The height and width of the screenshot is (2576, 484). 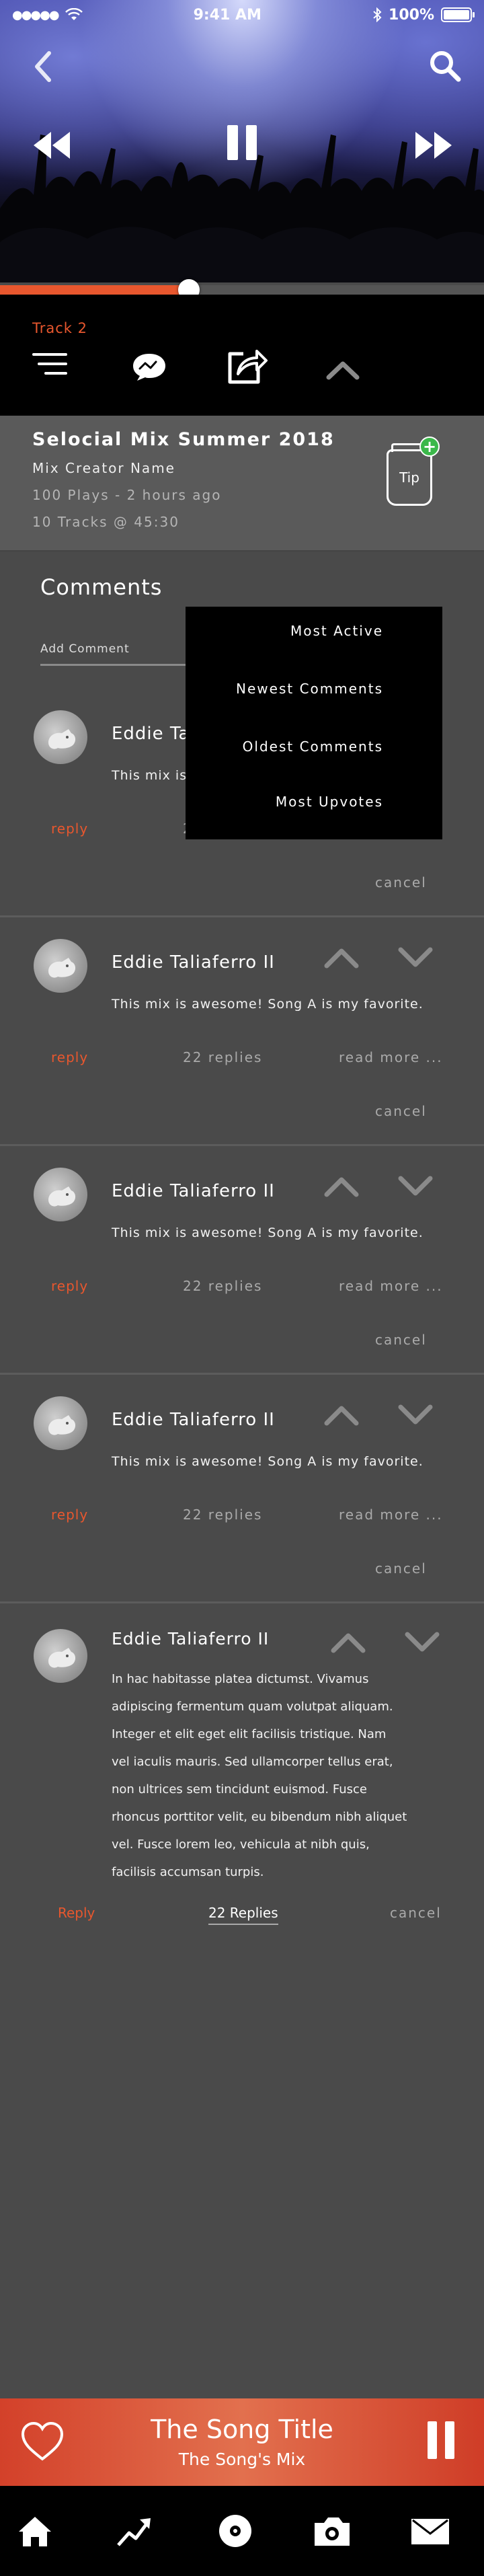 What do you see at coordinates (332, 2530) in the screenshot?
I see `camera-icon` at bounding box center [332, 2530].